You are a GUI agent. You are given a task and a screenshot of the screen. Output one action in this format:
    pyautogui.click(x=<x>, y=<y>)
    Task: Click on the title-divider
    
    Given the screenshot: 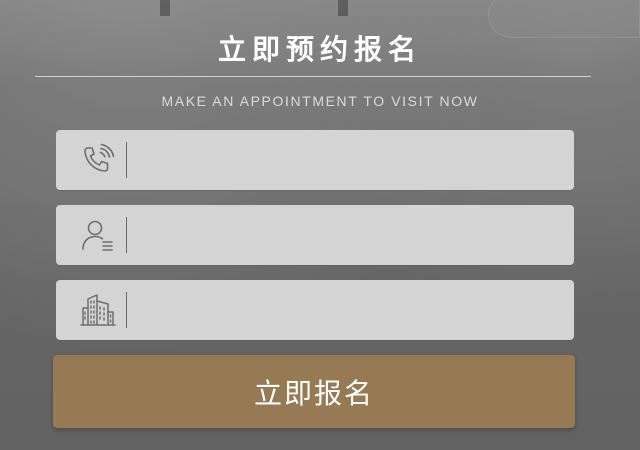 What is the action you would take?
    pyautogui.click(x=313, y=76)
    